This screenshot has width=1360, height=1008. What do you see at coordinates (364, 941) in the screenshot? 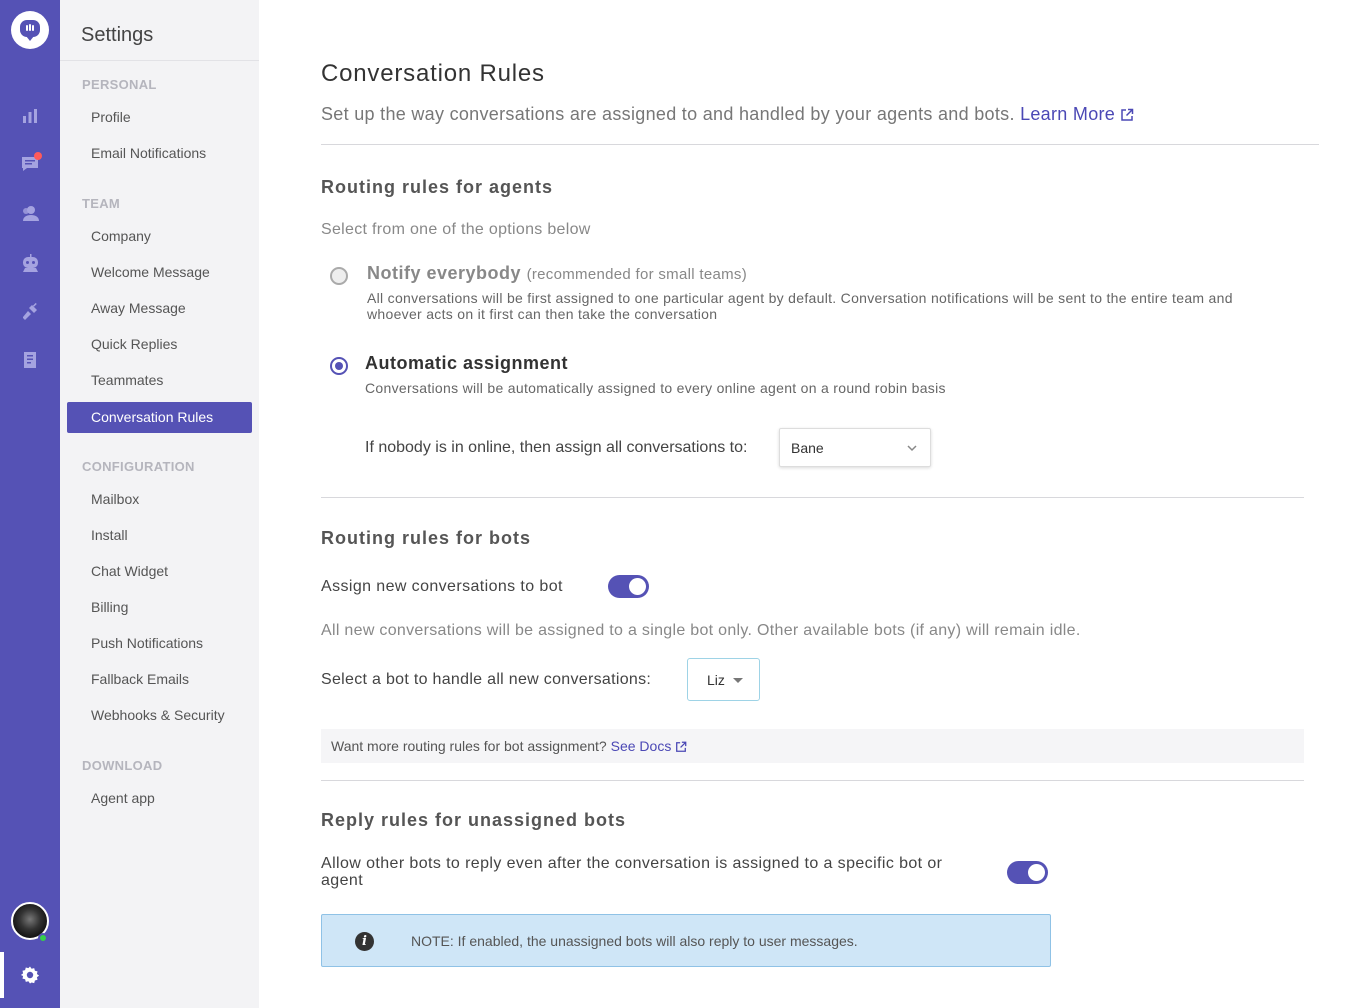
I see `info-icon: i` at bounding box center [364, 941].